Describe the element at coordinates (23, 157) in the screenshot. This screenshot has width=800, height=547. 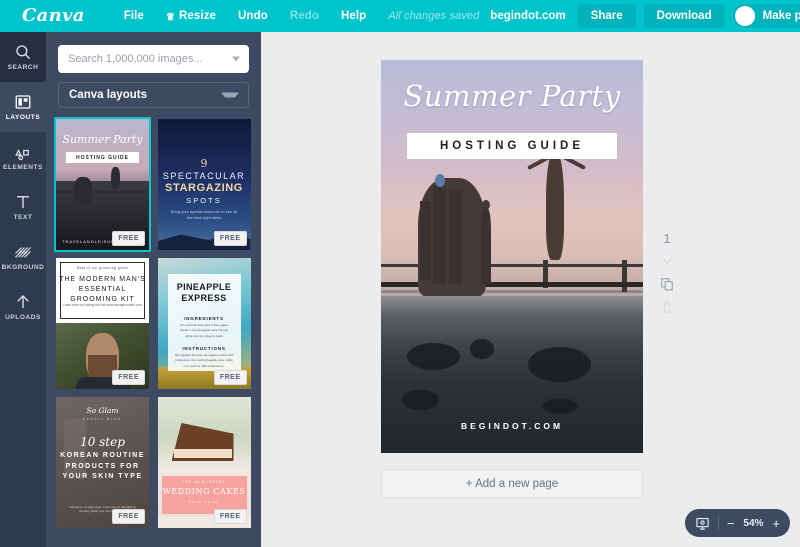
I see `sidebar-item-elements: ELEMENTS` at that location.